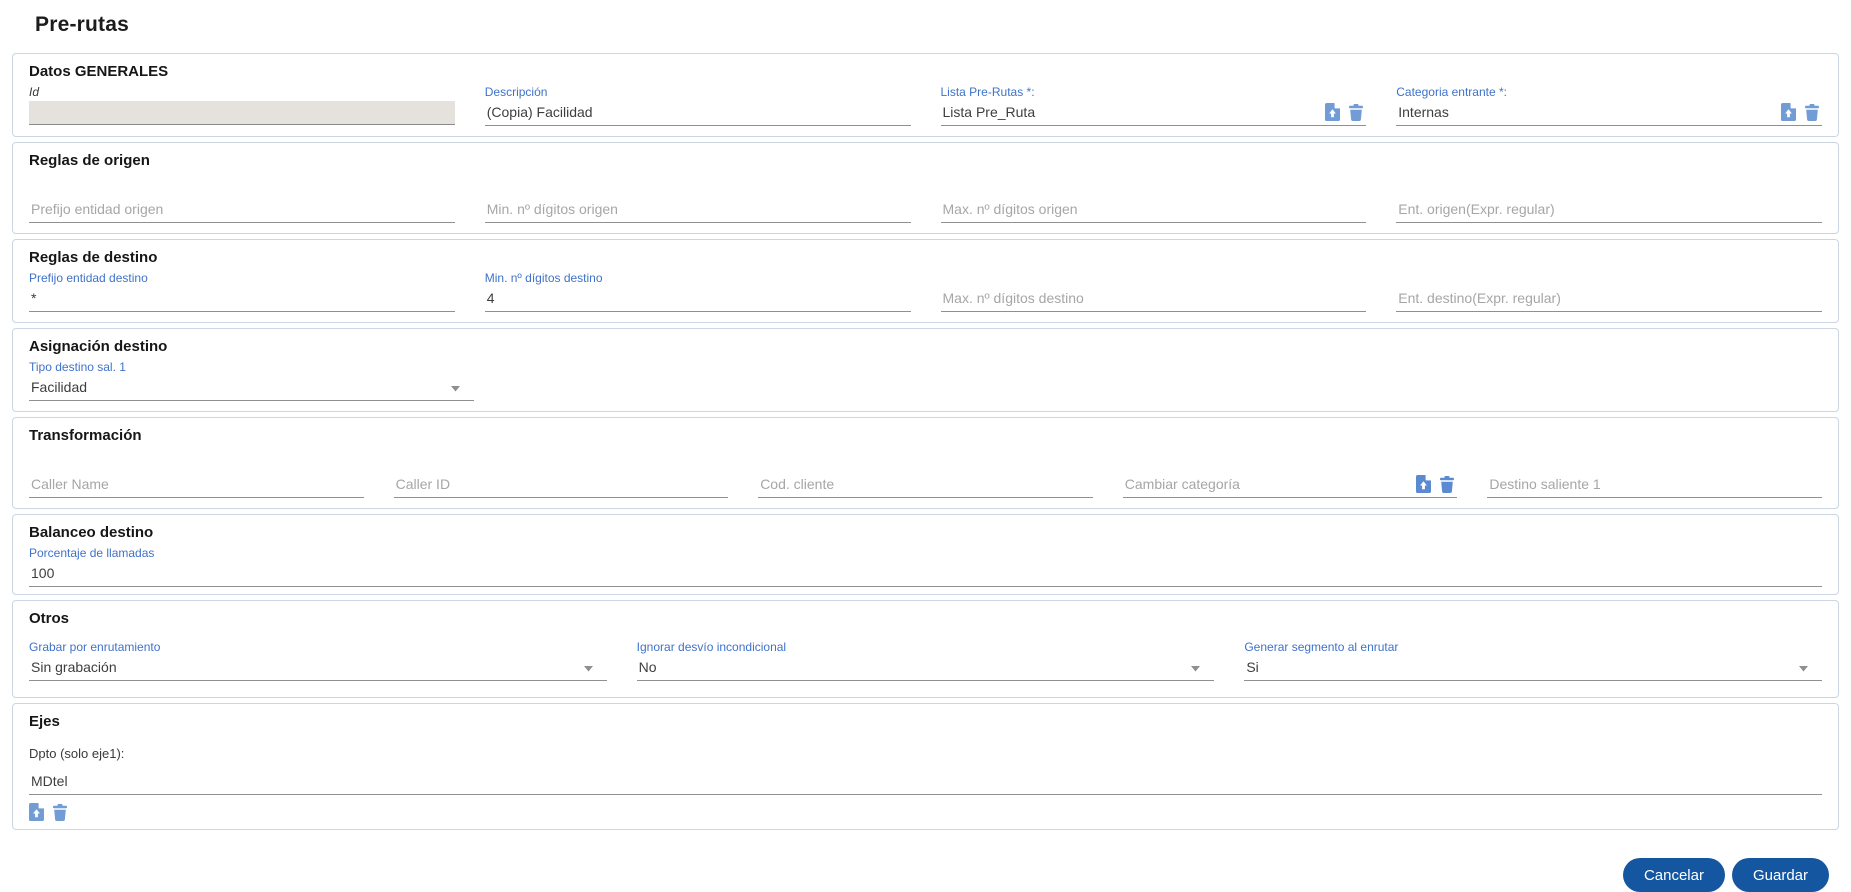 The image size is (1851, 892). What do you see at coordinates (98, 346) in the screenshot?
I see `section-title: Asignación destino` at bounding box center [98, 346].